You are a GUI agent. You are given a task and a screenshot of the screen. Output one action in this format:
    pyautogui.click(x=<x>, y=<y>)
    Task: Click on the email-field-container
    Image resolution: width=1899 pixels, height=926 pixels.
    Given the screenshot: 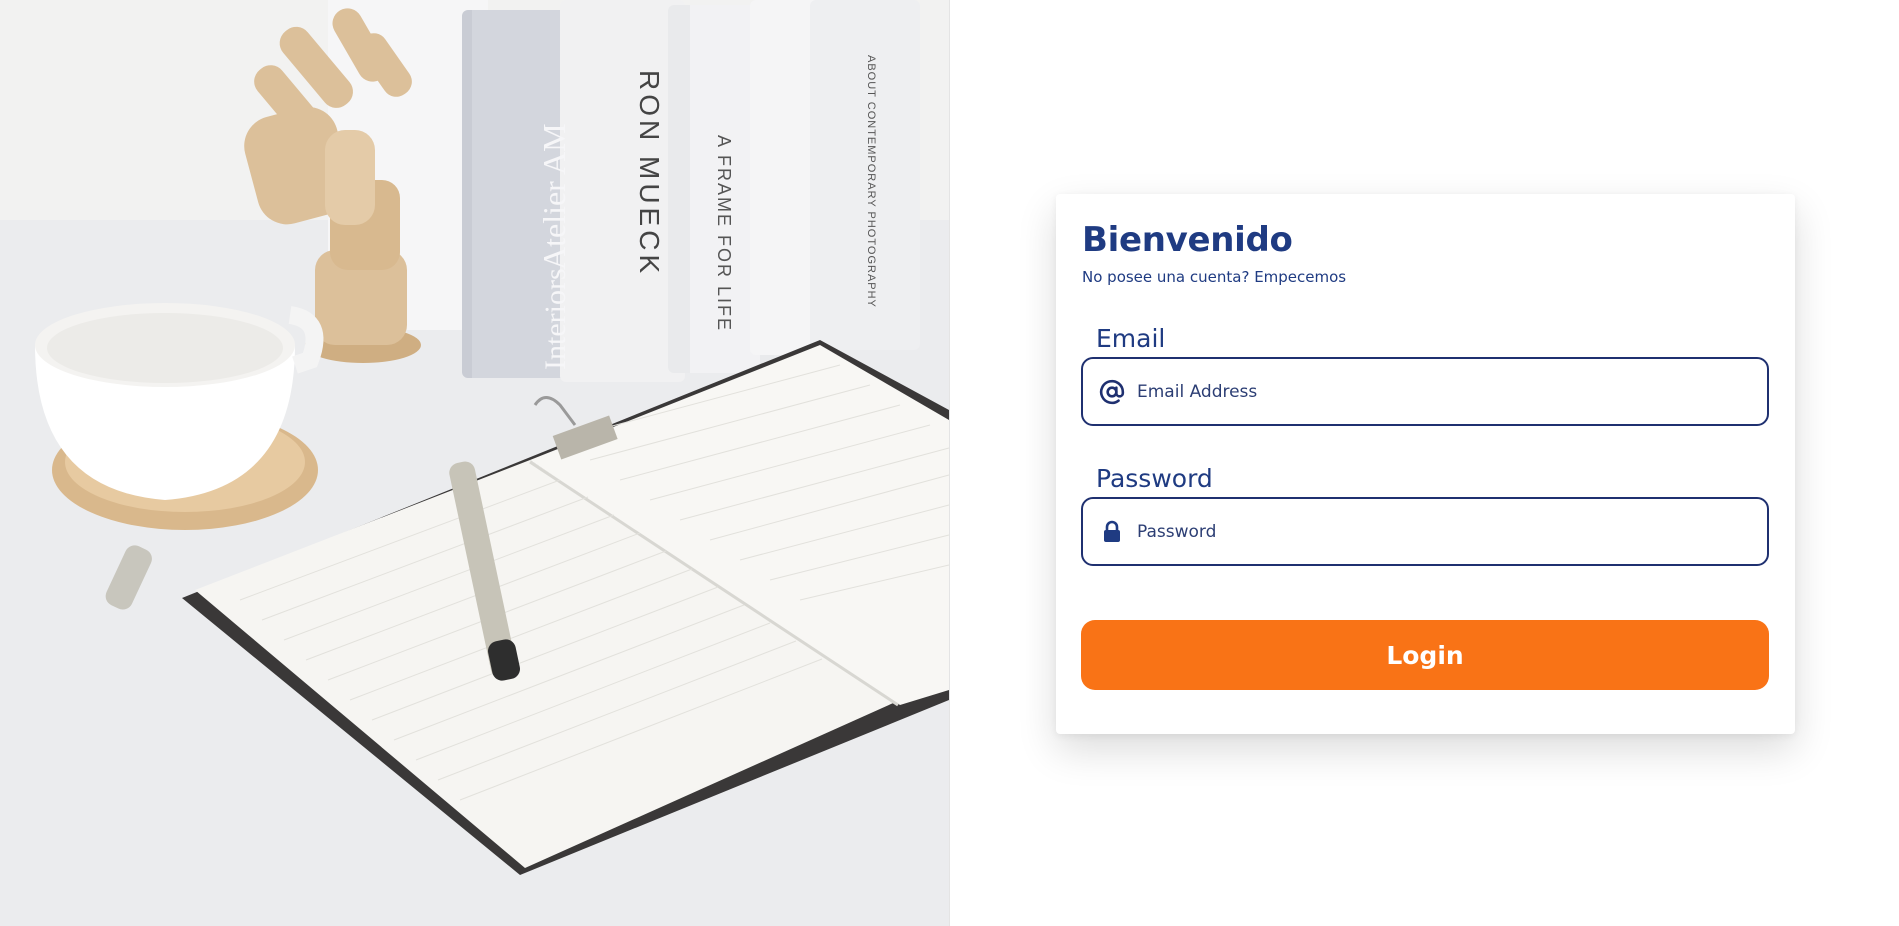 What is the action you would take?
    pyautogui.click(x=1425, y=391)
    